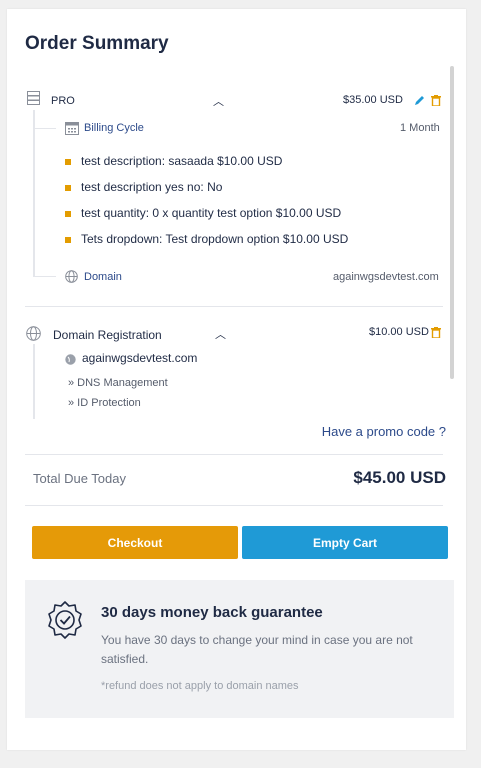 The width and height of the screenshot is (481, 768). What do you see at coordinates (63, 101) in the screenshot?
I see `product-name-pro: PRO` at bounding box center [63, 101].